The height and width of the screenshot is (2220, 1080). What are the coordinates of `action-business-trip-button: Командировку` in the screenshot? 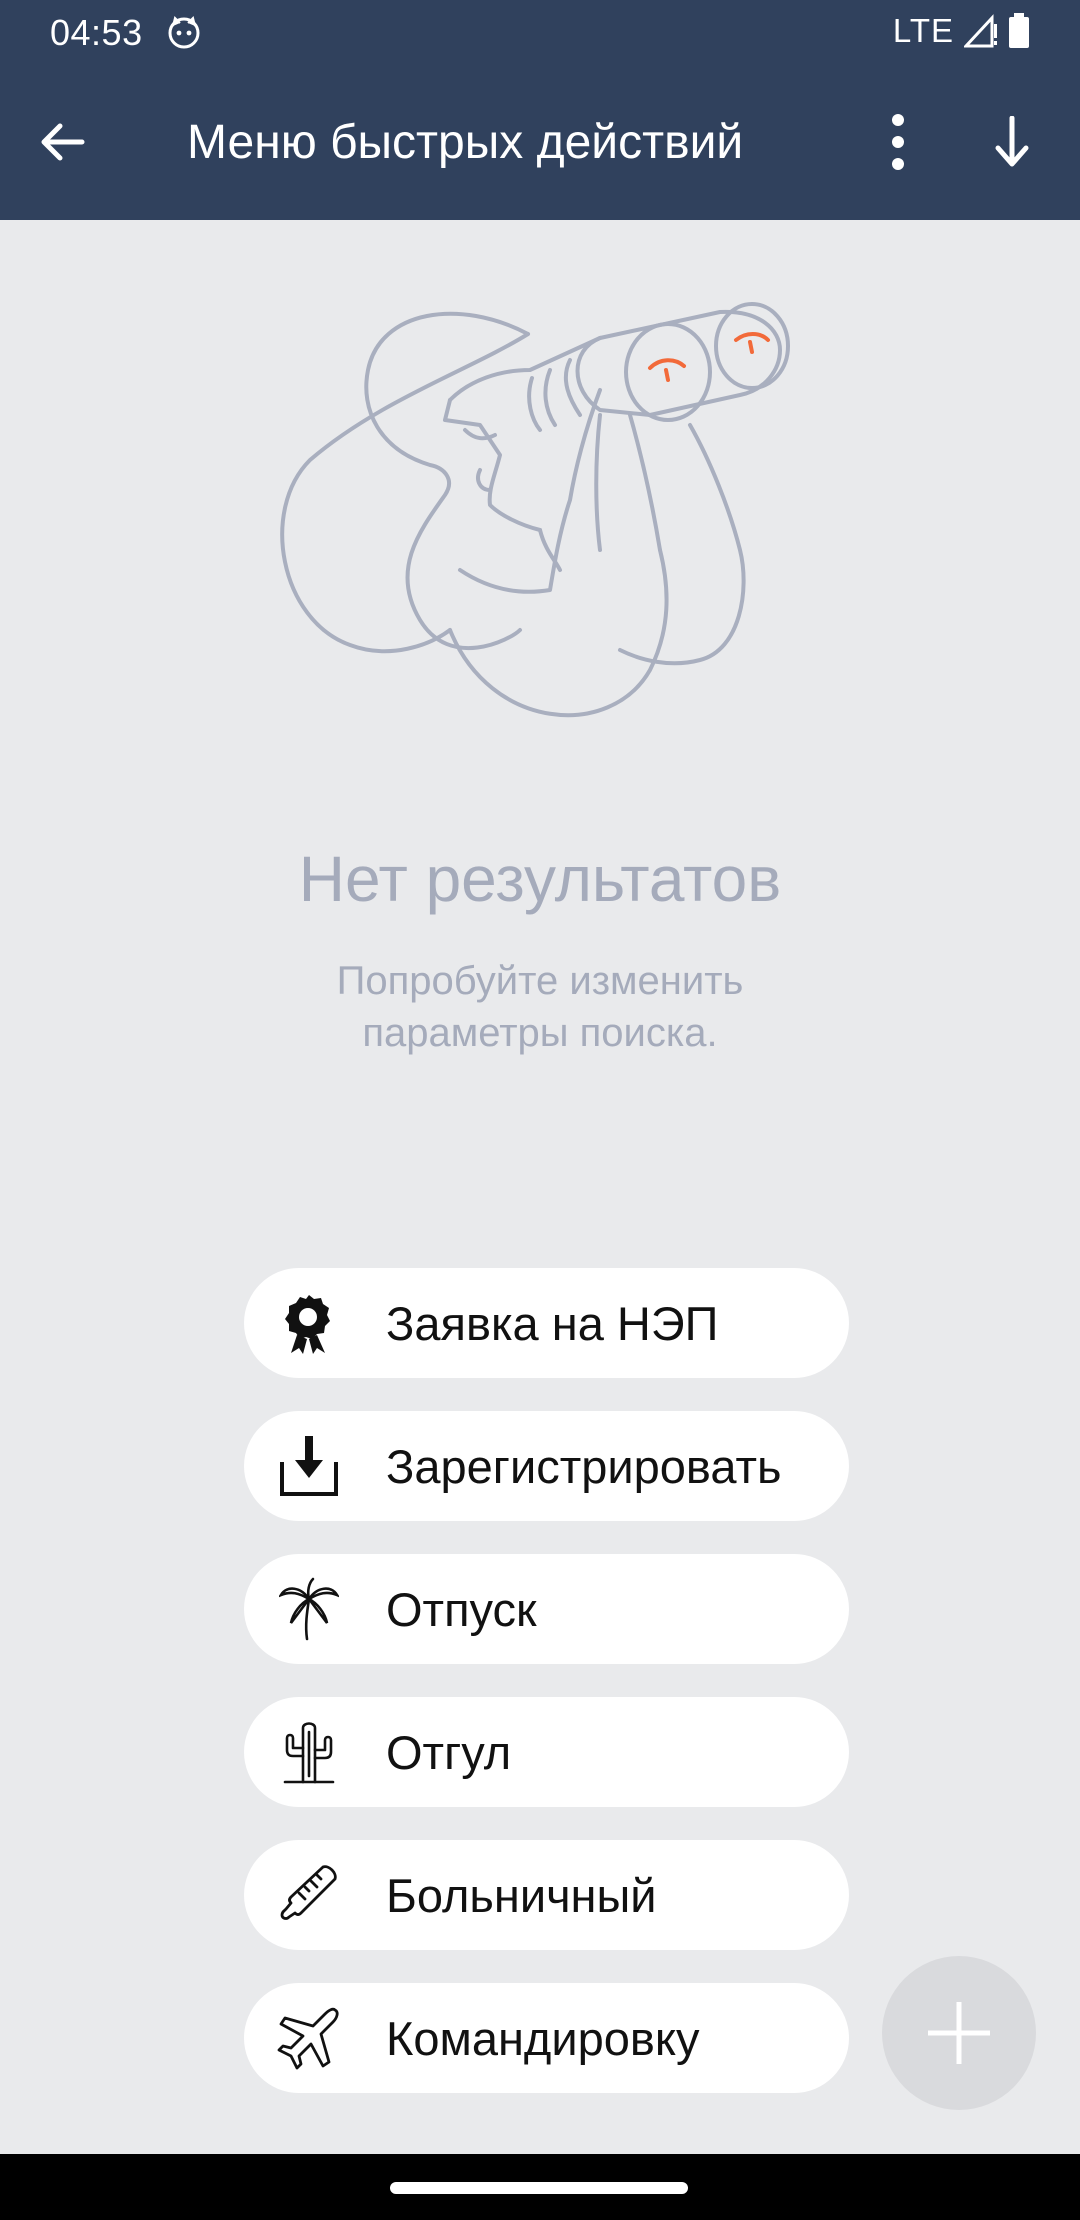 It's located at (546, 2038).